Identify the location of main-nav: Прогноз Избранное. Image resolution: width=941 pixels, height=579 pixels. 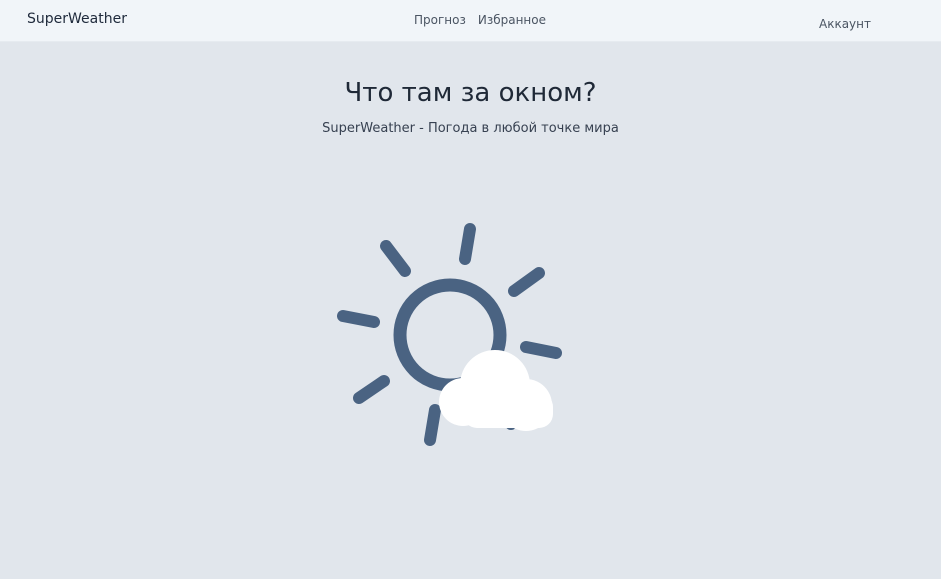
(480, 20).